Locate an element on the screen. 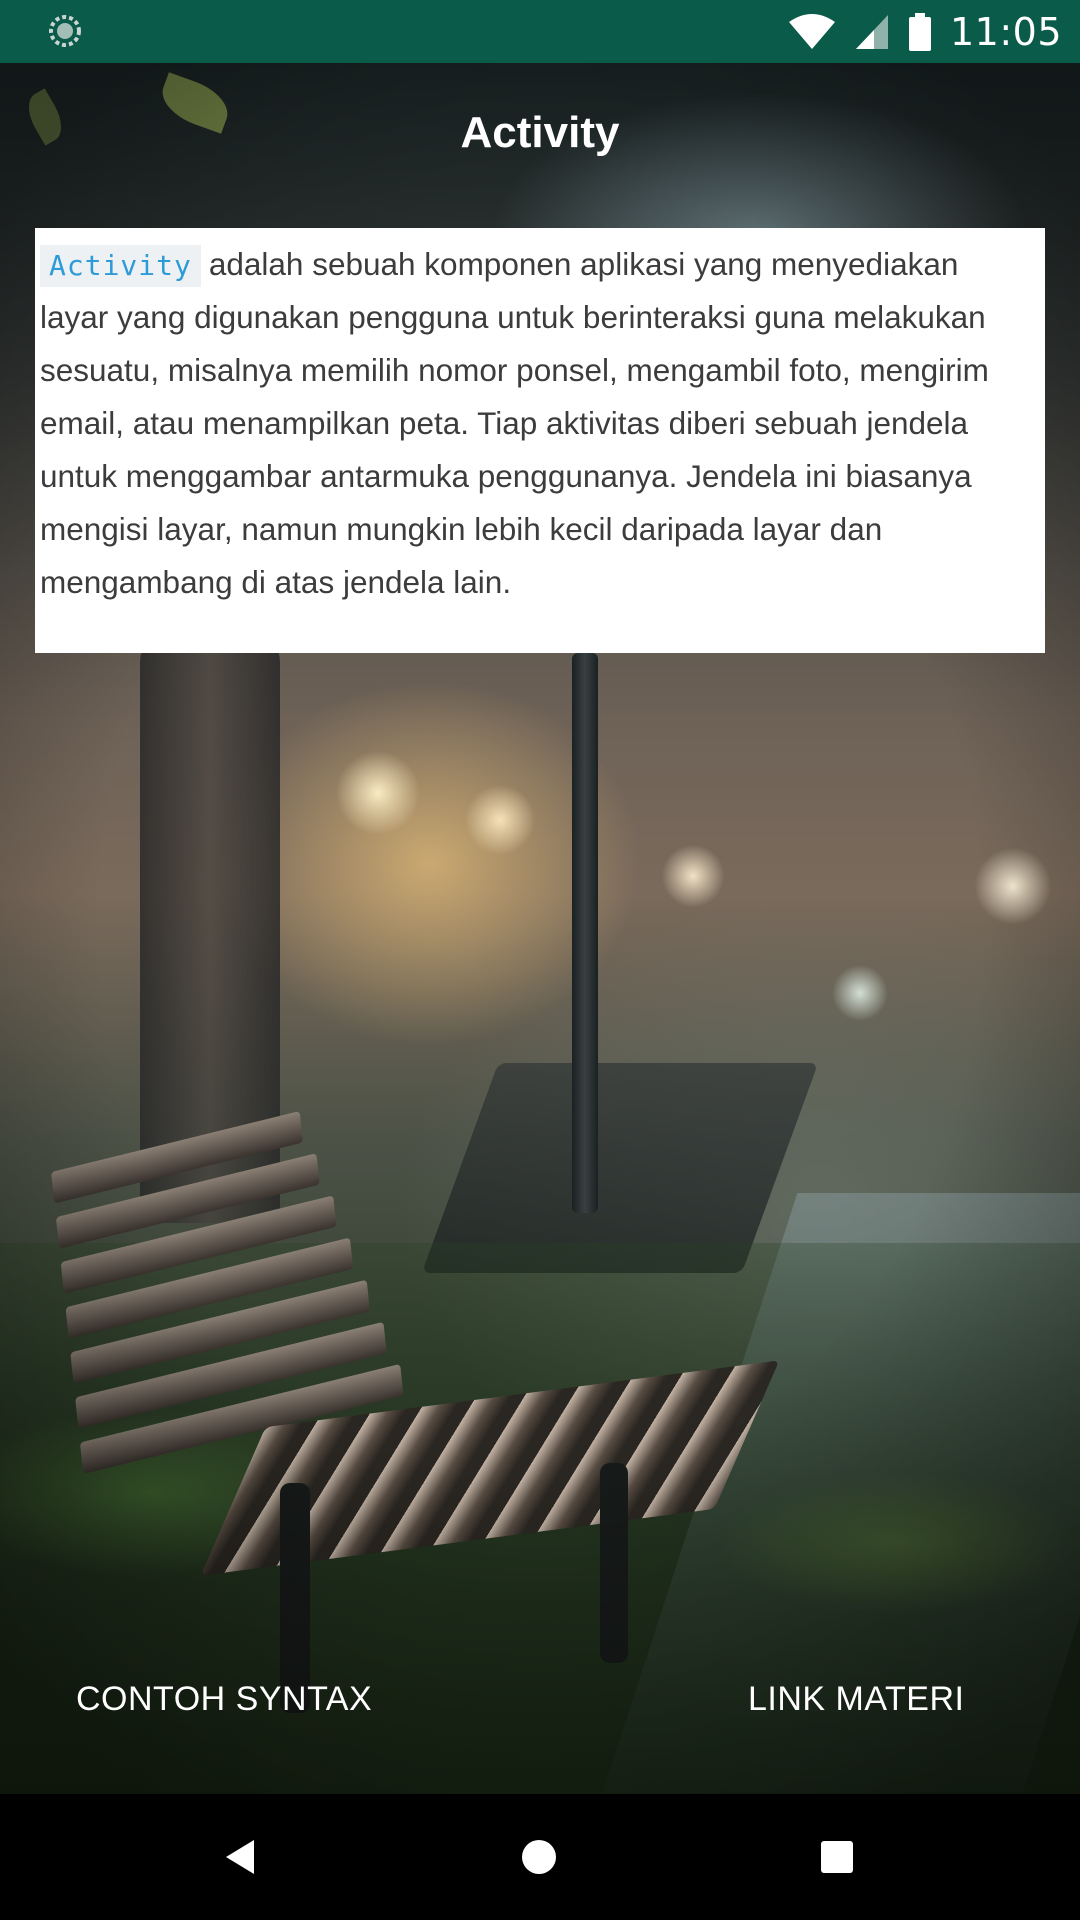  home-icon is located at coordinates (539, 1857).